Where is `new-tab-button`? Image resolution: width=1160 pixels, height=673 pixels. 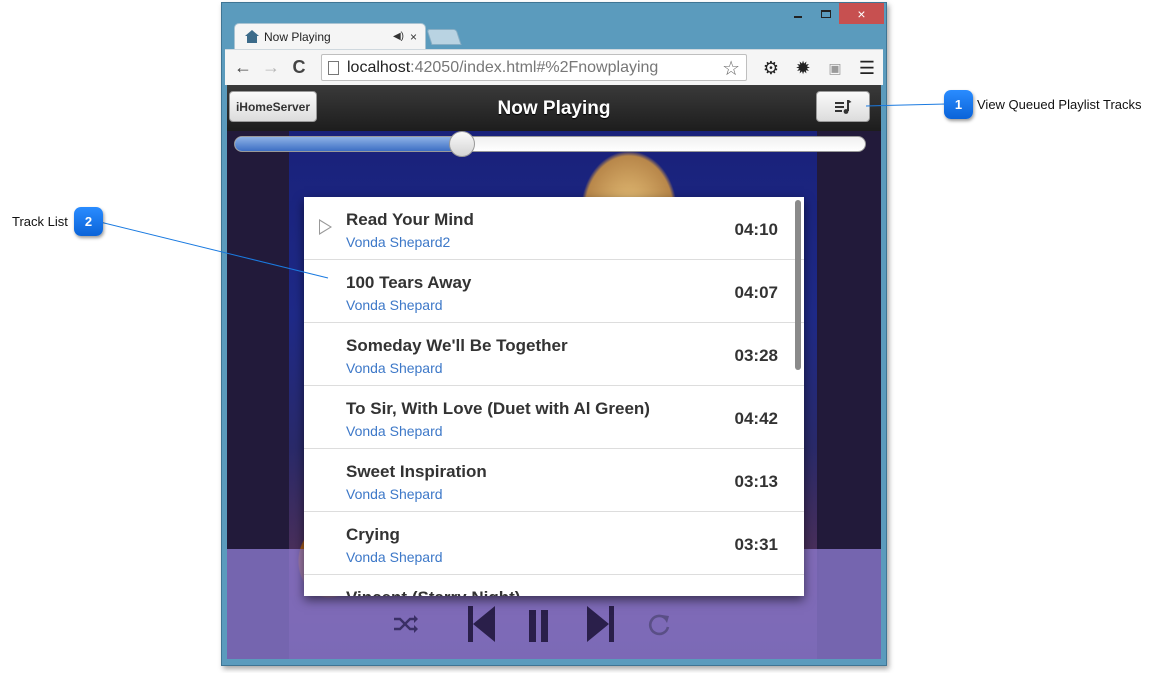 new-tab-button is located at coordinates (444, 37).